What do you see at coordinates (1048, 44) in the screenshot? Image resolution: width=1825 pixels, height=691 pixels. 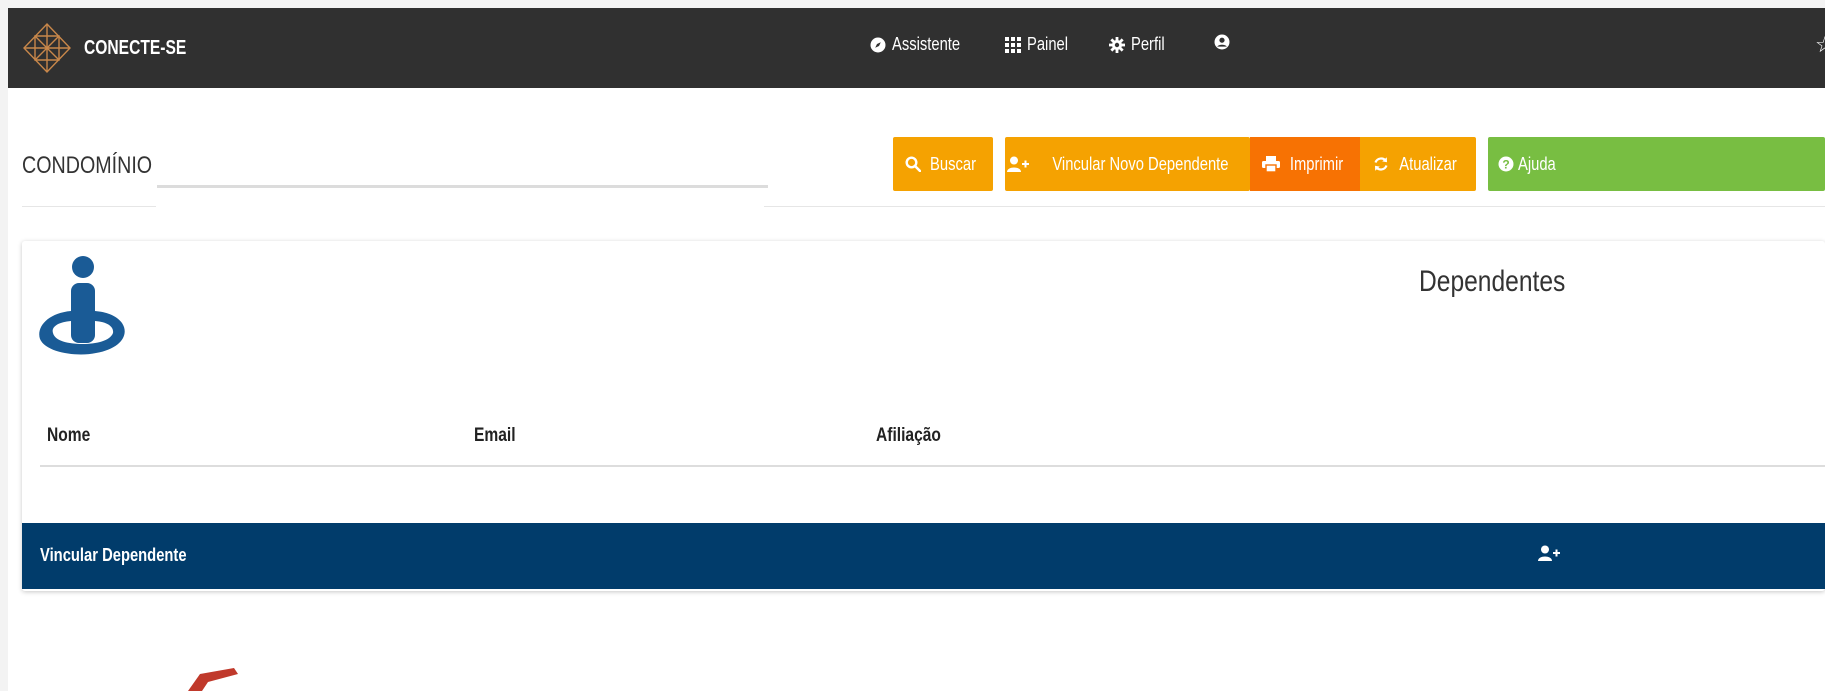 I see `nav-painel-label: Painel` at bounding box center [1048, 44].